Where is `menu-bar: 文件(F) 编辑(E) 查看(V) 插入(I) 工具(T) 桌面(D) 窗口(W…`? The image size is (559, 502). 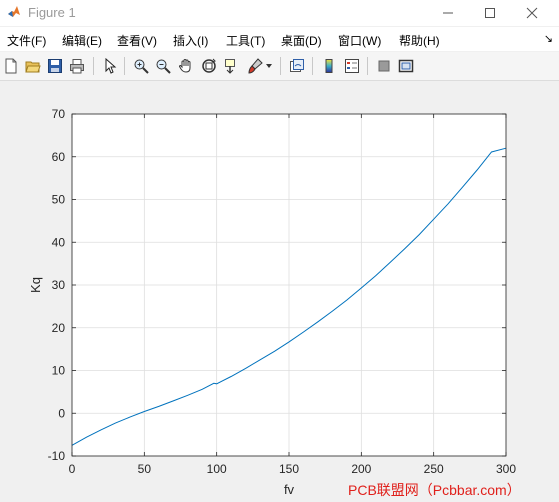
menu-bar: 文件(F) 编辑(E) 查看(V) 插入(I) 工具(T) 桌面(D) 窗口(W… is located at coordinates (279, 39).